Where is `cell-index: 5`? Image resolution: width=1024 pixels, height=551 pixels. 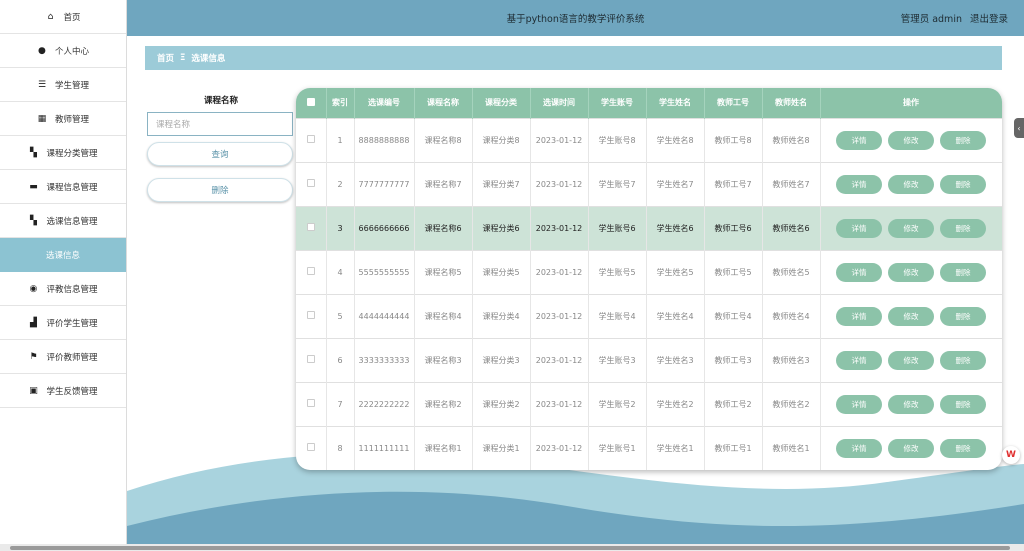
cell-index: 5 is located at coordinates (340, 316).